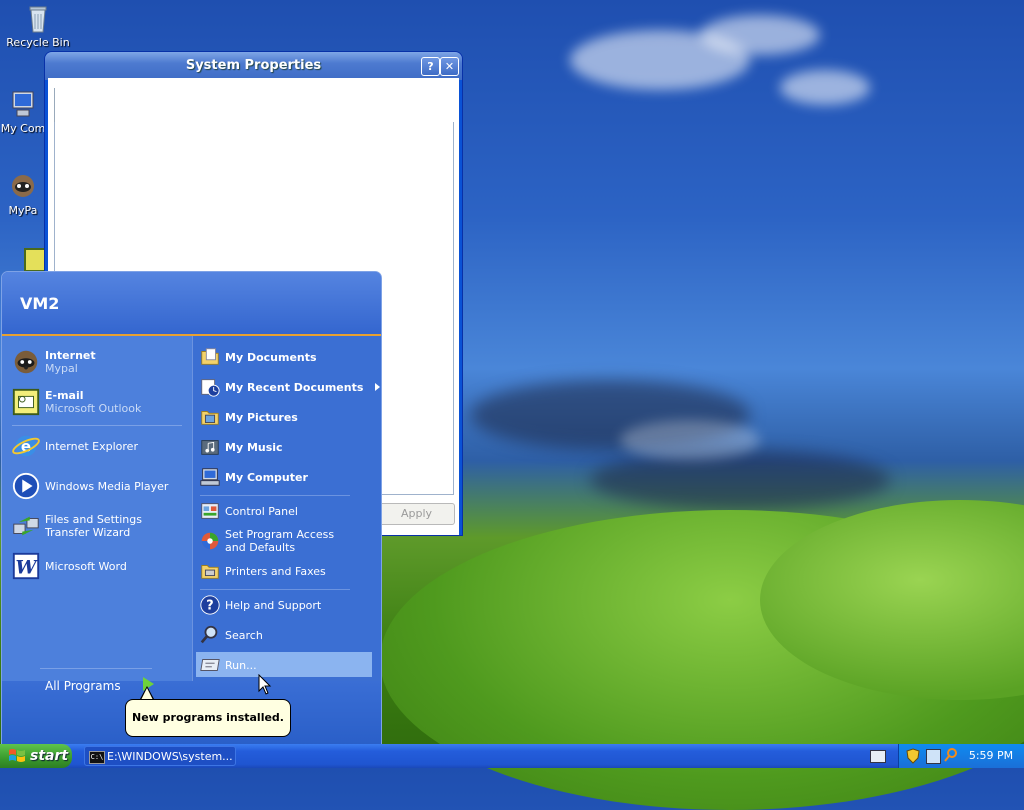 The image size is (1024, 810). Describe the element at coordinates (254, 447) in the screenshot. I see `right-item-label: My Music` at that location.